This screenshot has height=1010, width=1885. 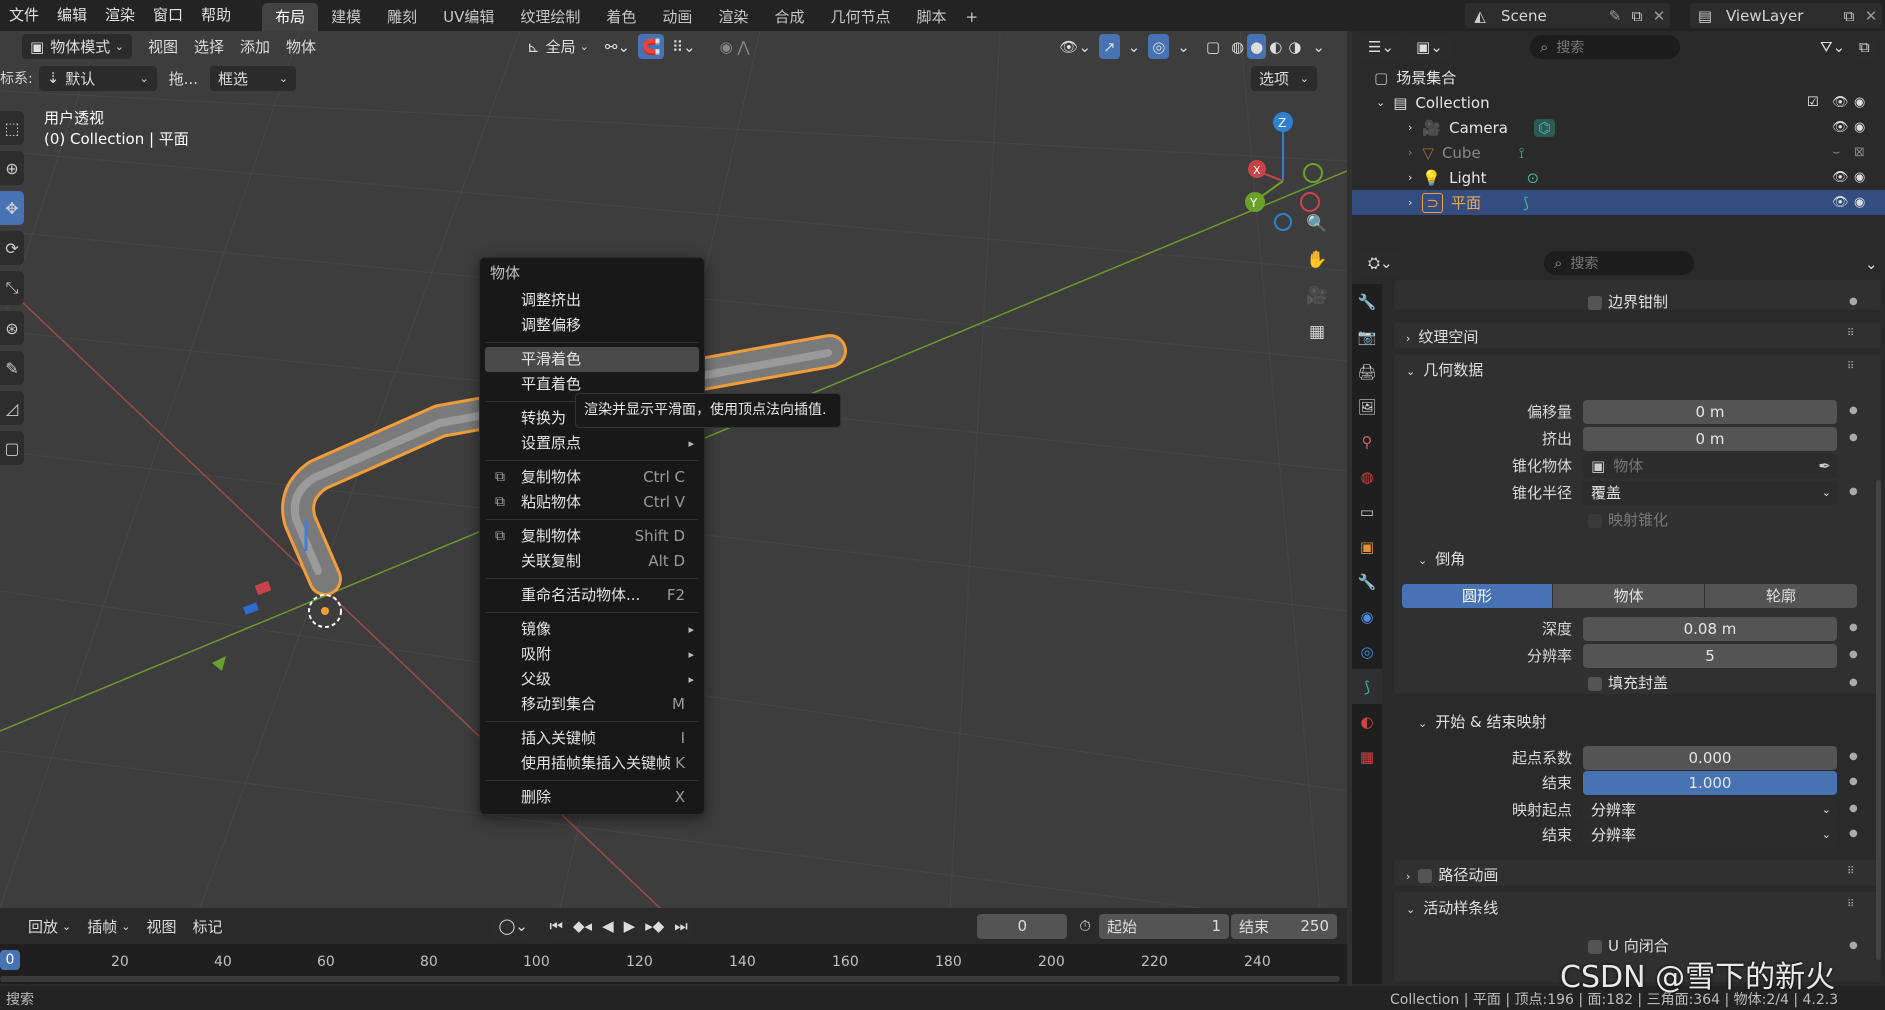 I want to click on timeline-view-menu: 视图, so click(x=161, y=926).